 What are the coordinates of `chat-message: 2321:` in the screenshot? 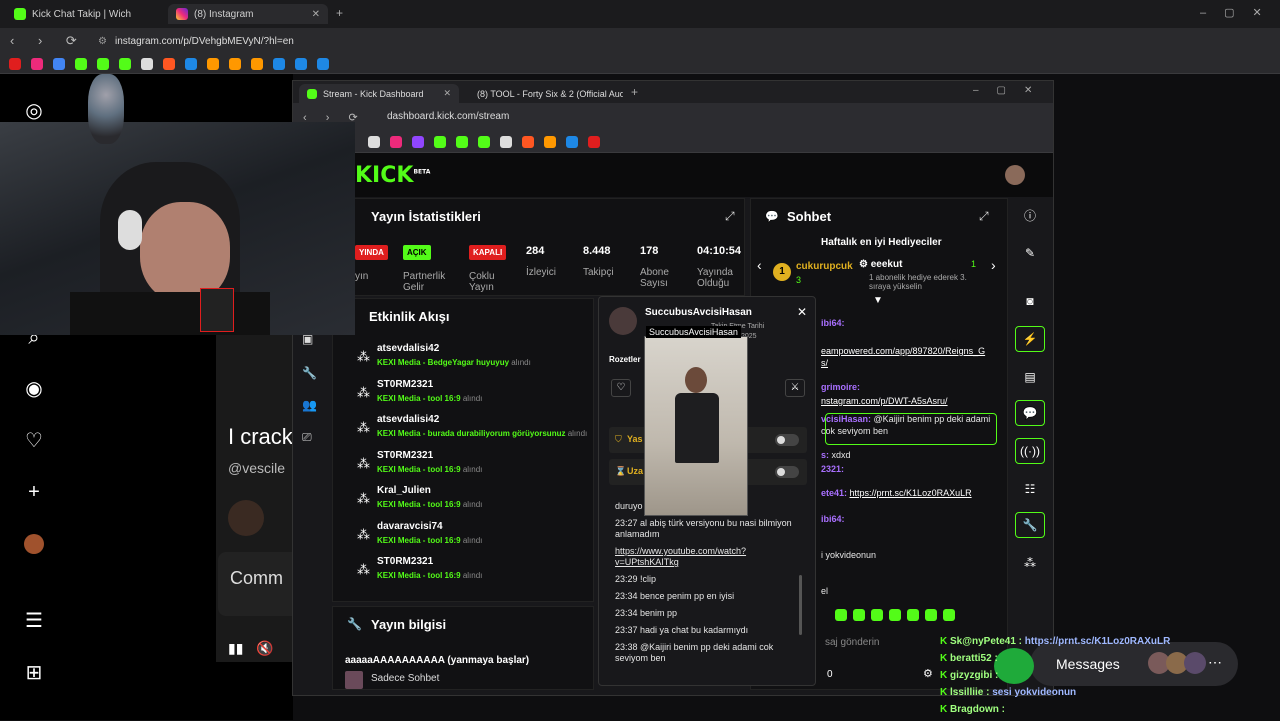 It's located at (906, 469).